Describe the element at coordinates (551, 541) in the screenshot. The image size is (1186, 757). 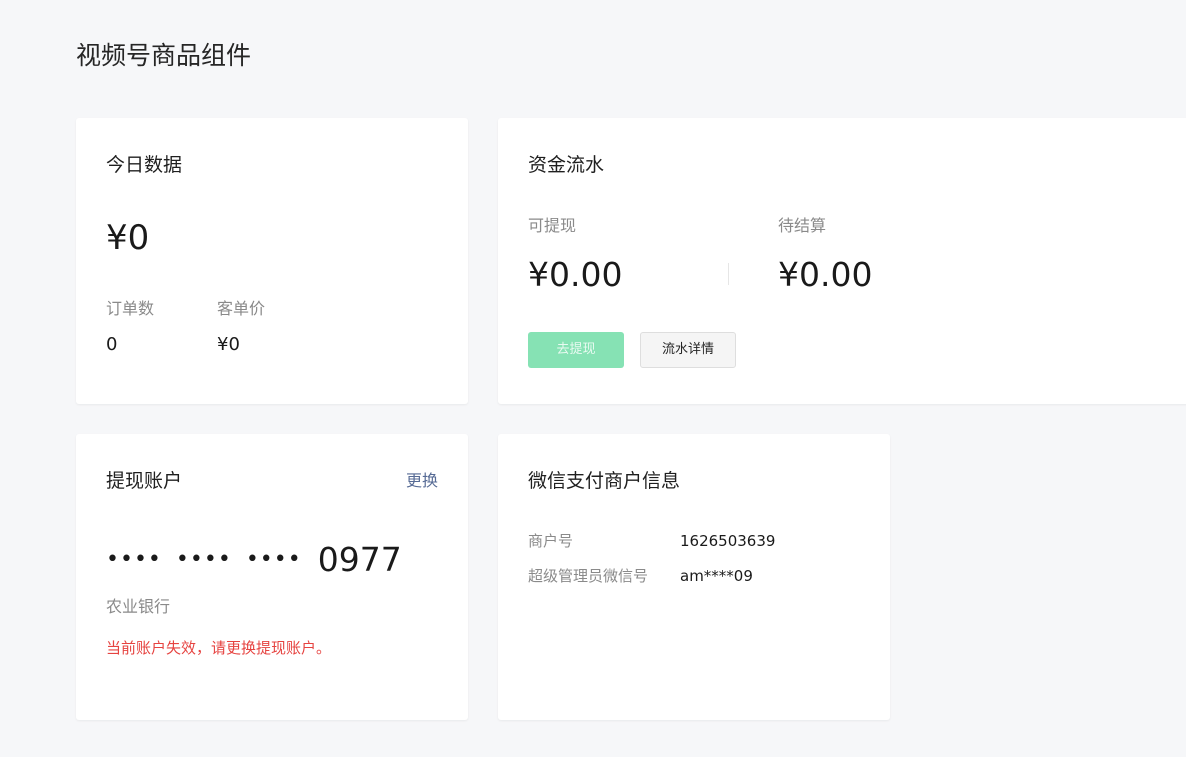
I see `merchant-id-label: 商户号` at that location.